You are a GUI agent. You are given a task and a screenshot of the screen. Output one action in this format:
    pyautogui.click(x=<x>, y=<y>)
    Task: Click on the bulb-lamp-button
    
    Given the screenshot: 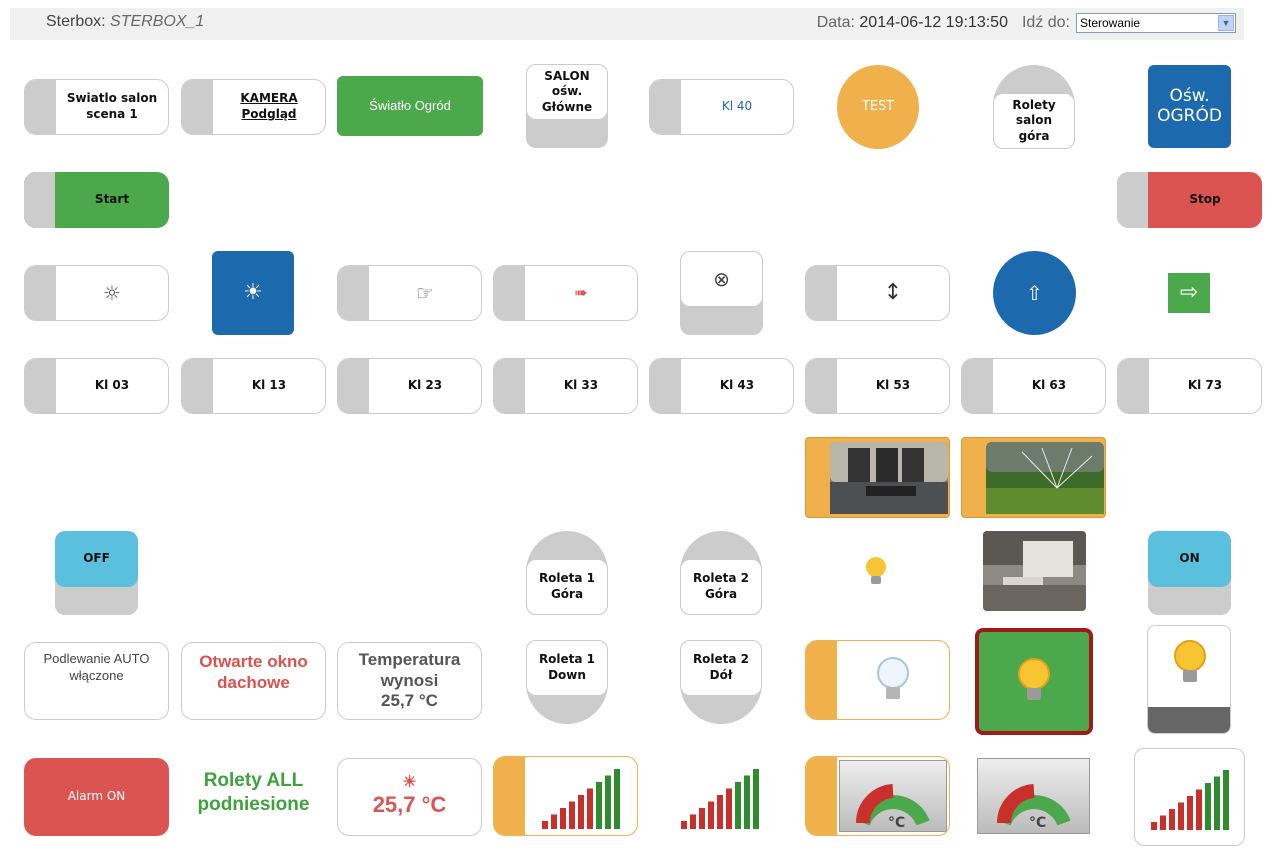 What is the action you would take?
    pyautogui.click(x=1189, y=679)
    